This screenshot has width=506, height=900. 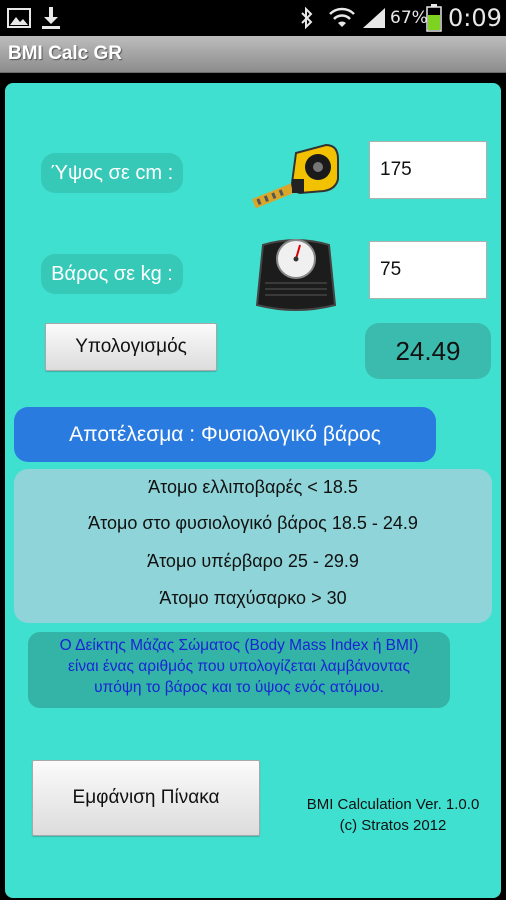 I want to click on legend-row-underweight: Άτομο ελλιποβαρές < 18.5, so click(x=253, y=487).